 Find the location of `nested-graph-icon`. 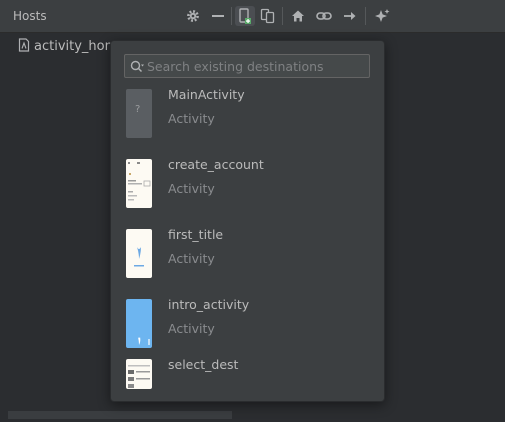

nested-graph-icon is located at coordinates (268, 16).